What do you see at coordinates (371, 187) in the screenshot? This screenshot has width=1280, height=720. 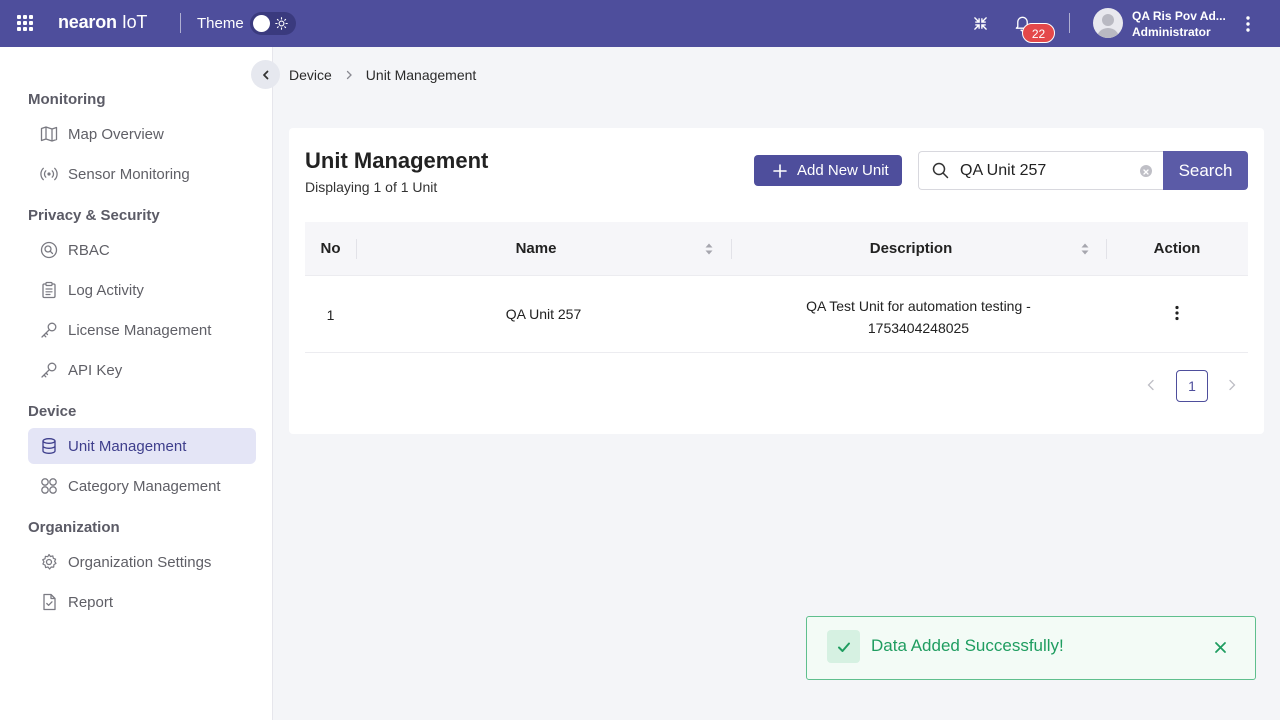 I see `record-count-text: Displaying 1 of 1 Unit` at bounding box center [371, 187].